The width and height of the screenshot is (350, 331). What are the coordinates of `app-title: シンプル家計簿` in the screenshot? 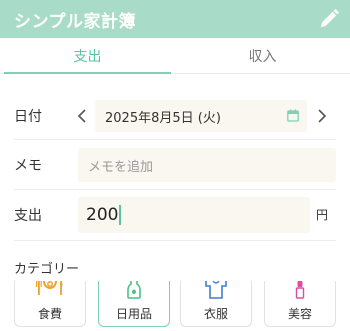 It's located at (75, 21).